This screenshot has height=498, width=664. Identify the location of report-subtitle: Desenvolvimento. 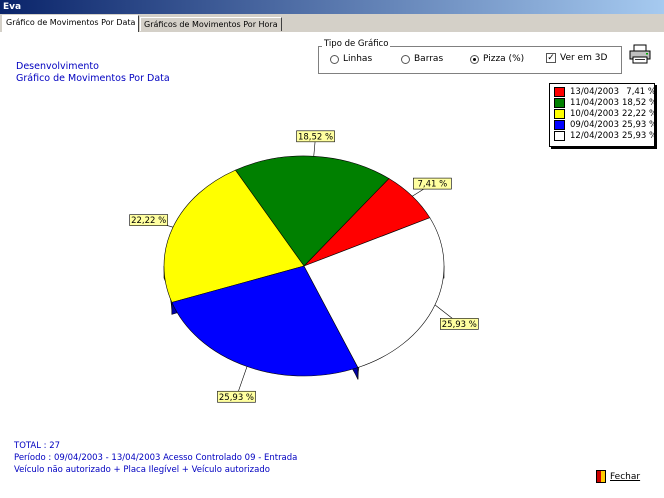
(57, 66).